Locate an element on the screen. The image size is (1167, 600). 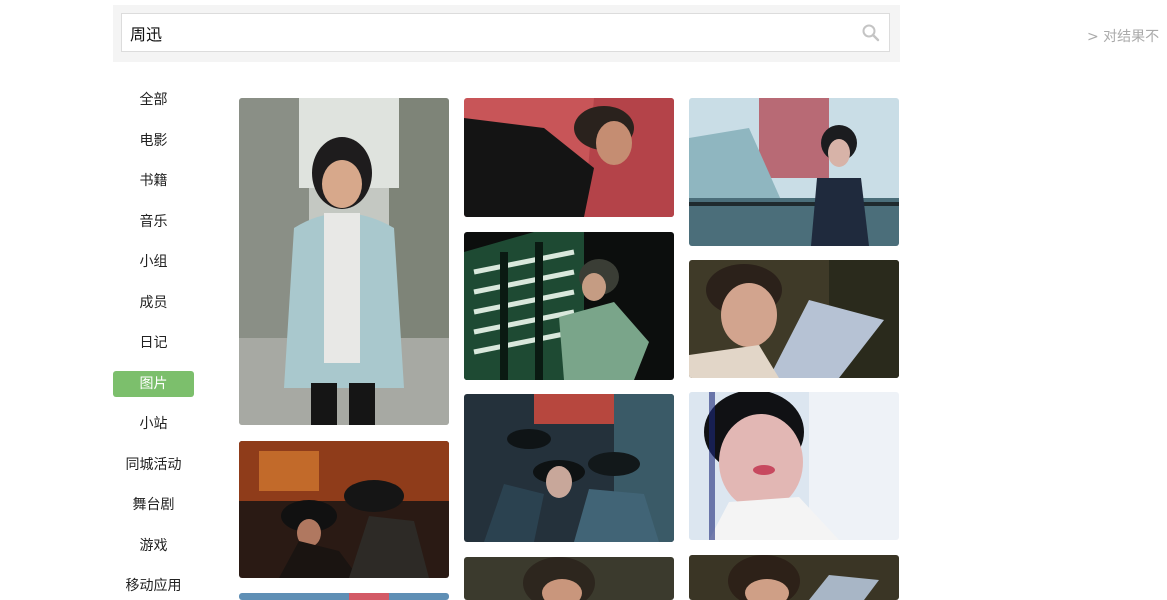
sidebar-item-books: 书籍 is located at coordinates (153, 181).